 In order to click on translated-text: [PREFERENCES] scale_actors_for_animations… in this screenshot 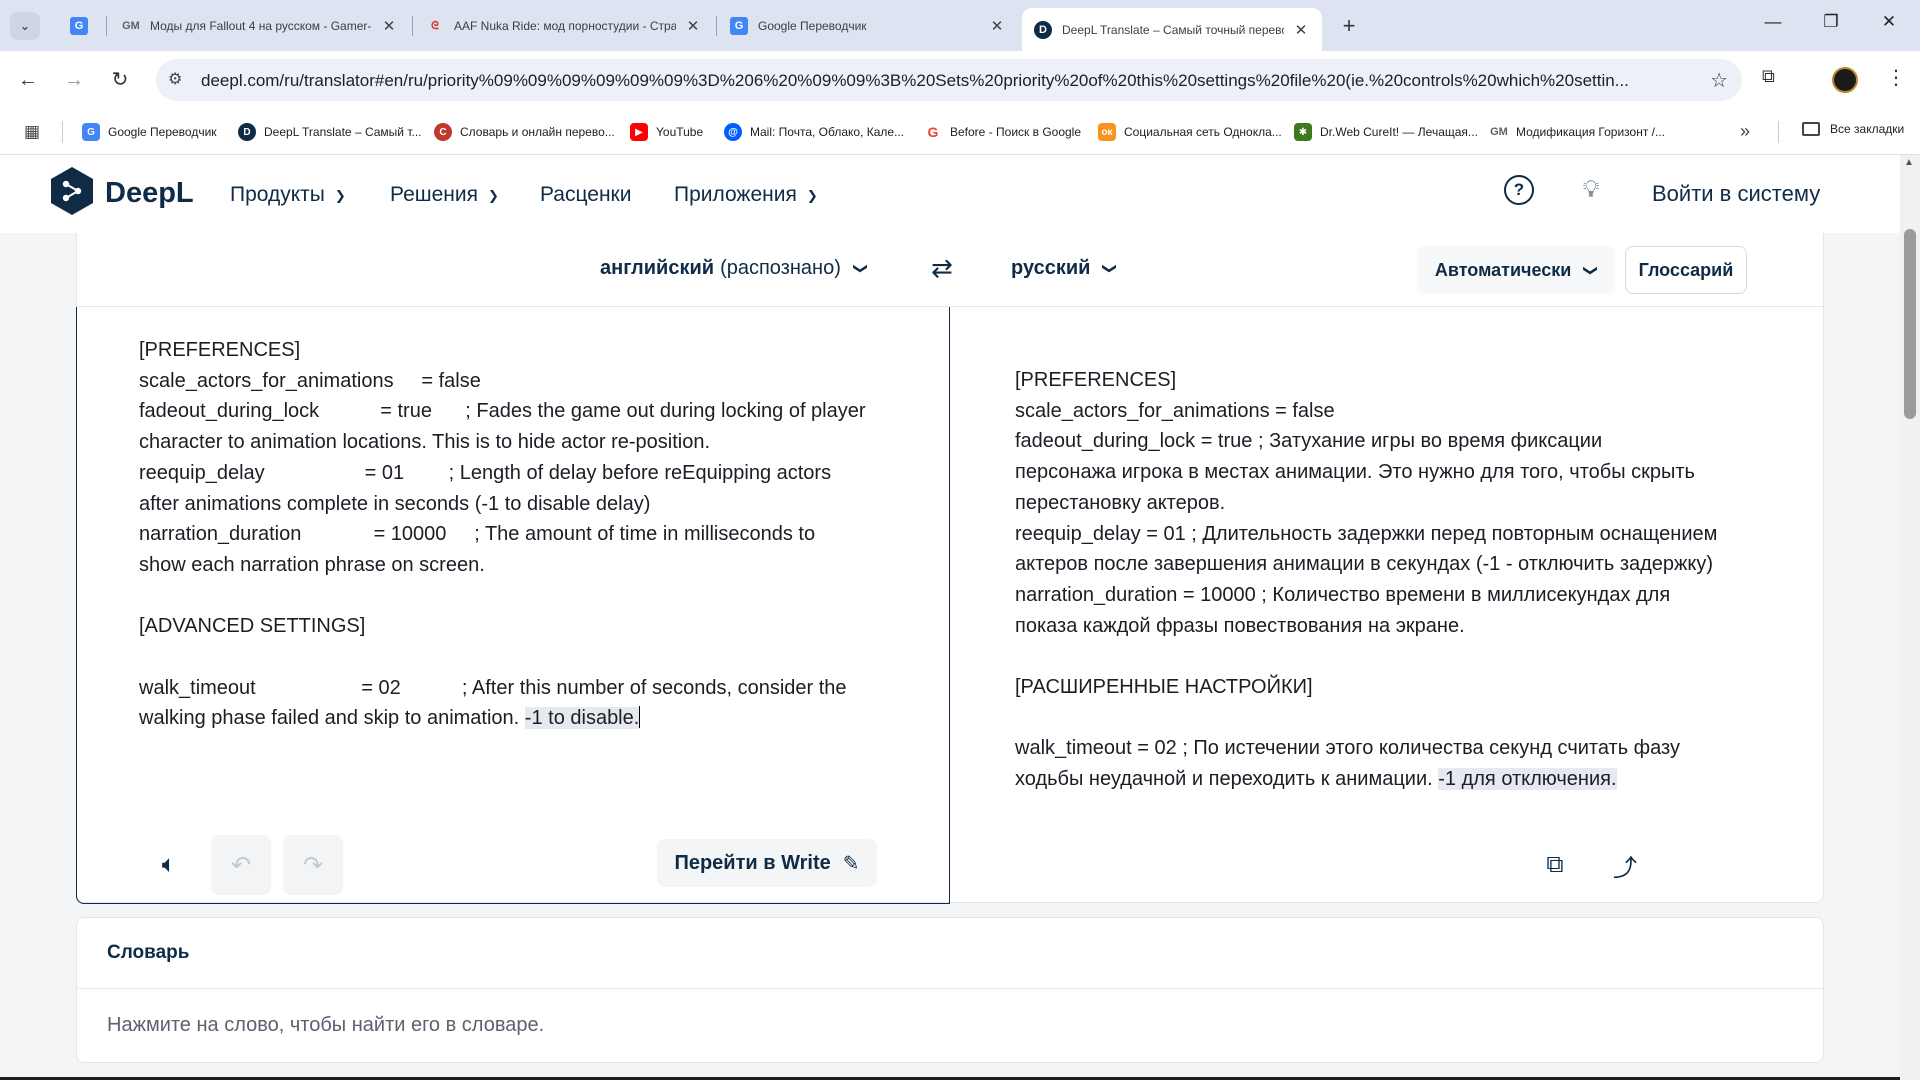, I will do `click(1366, 580)`.